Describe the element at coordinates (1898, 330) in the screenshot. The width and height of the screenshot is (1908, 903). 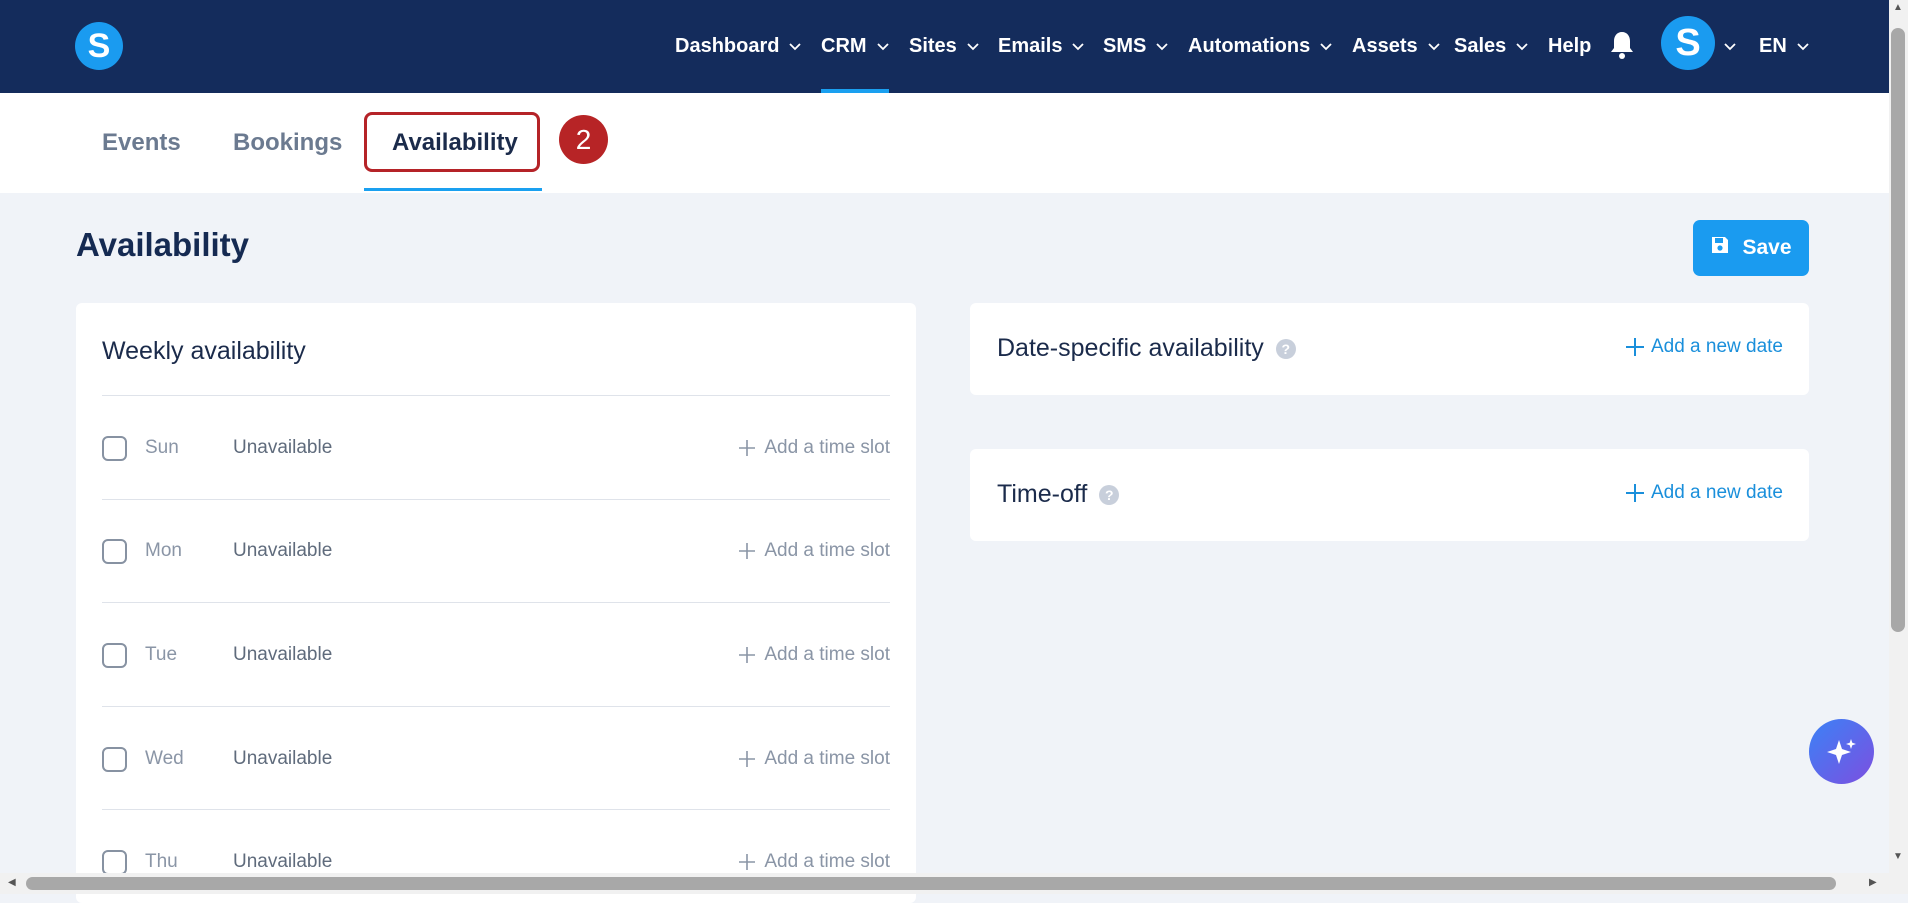
I see `vertical-scrollbar-thumb` at that location.